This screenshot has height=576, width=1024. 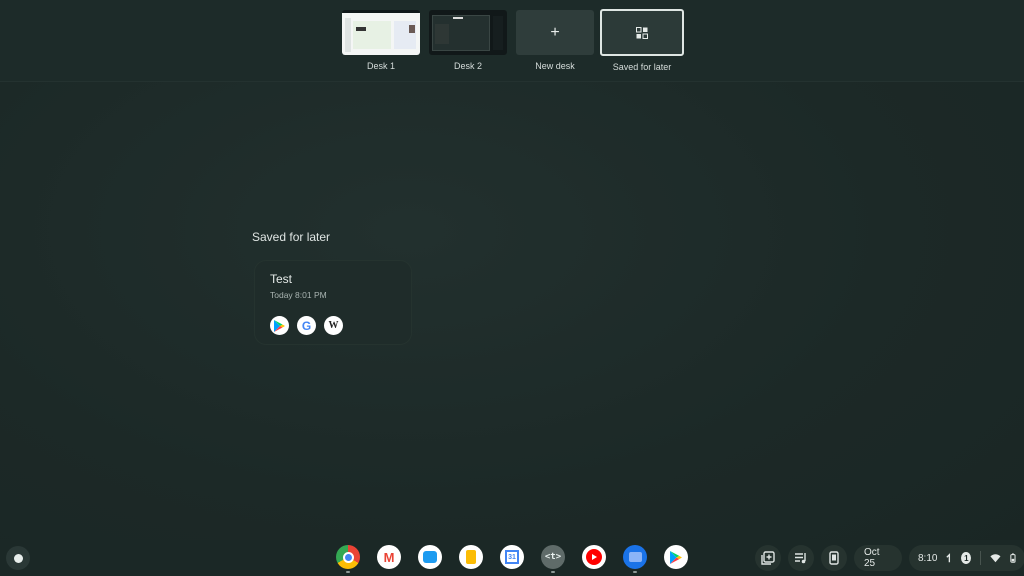 I want to click on keep-icon, so click(x=471, y=557).